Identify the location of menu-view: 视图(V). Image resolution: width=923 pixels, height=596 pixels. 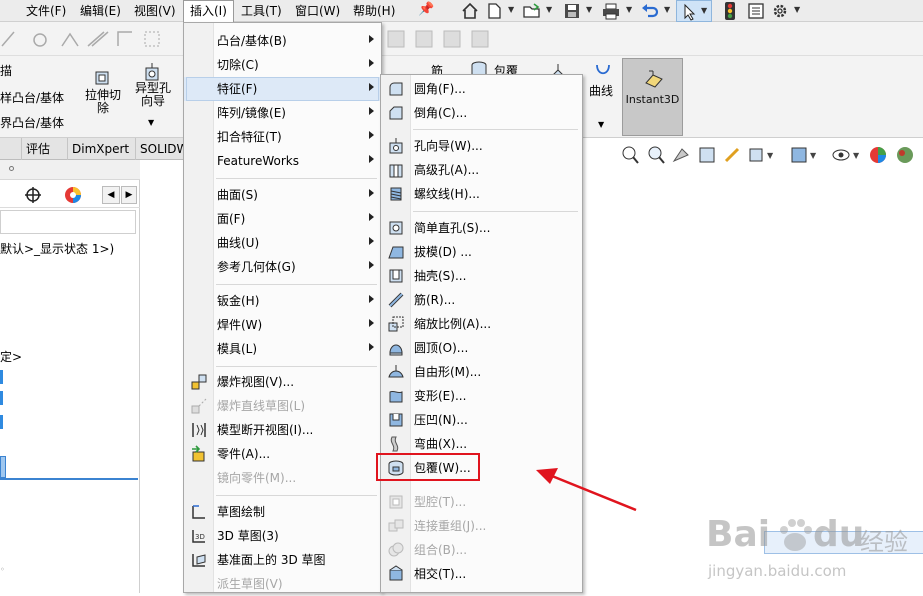
(155, 11).